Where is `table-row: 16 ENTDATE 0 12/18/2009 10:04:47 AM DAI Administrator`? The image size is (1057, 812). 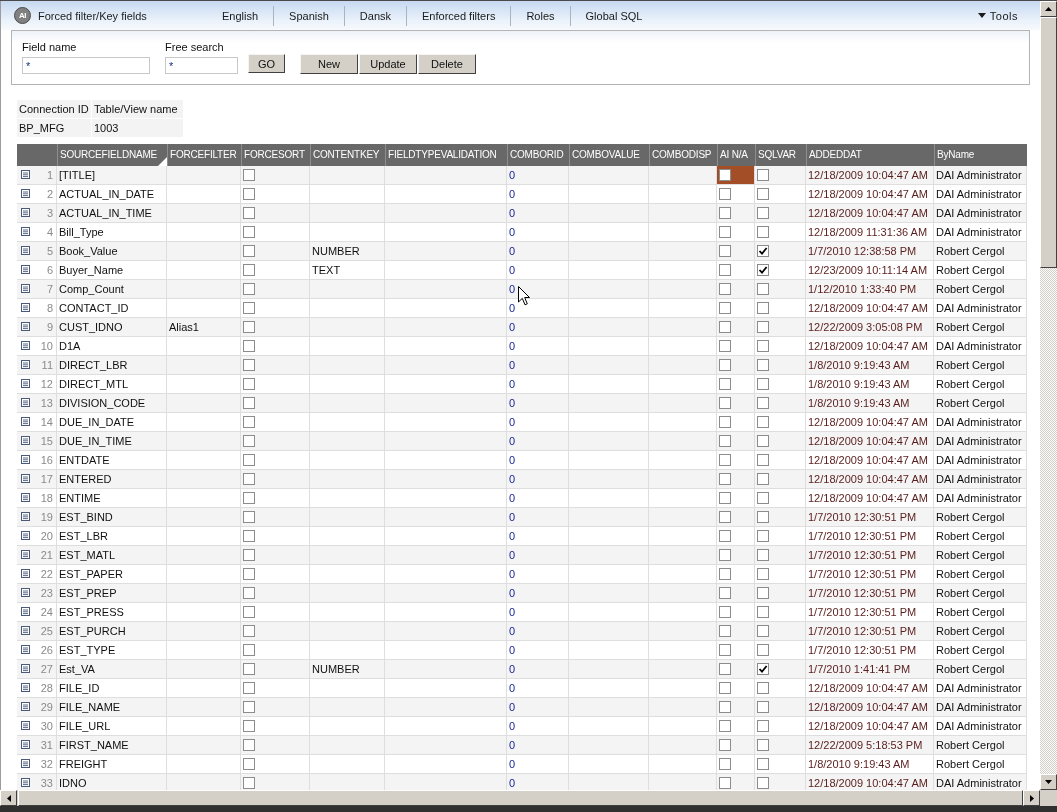 table-row: 16 ENTDATE 0 12/18/2009 10:04:47 AM DAI Administrator is located at coordinates (522, 460).